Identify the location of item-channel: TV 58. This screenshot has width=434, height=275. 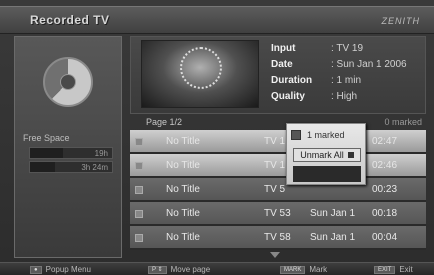
(277, 237).